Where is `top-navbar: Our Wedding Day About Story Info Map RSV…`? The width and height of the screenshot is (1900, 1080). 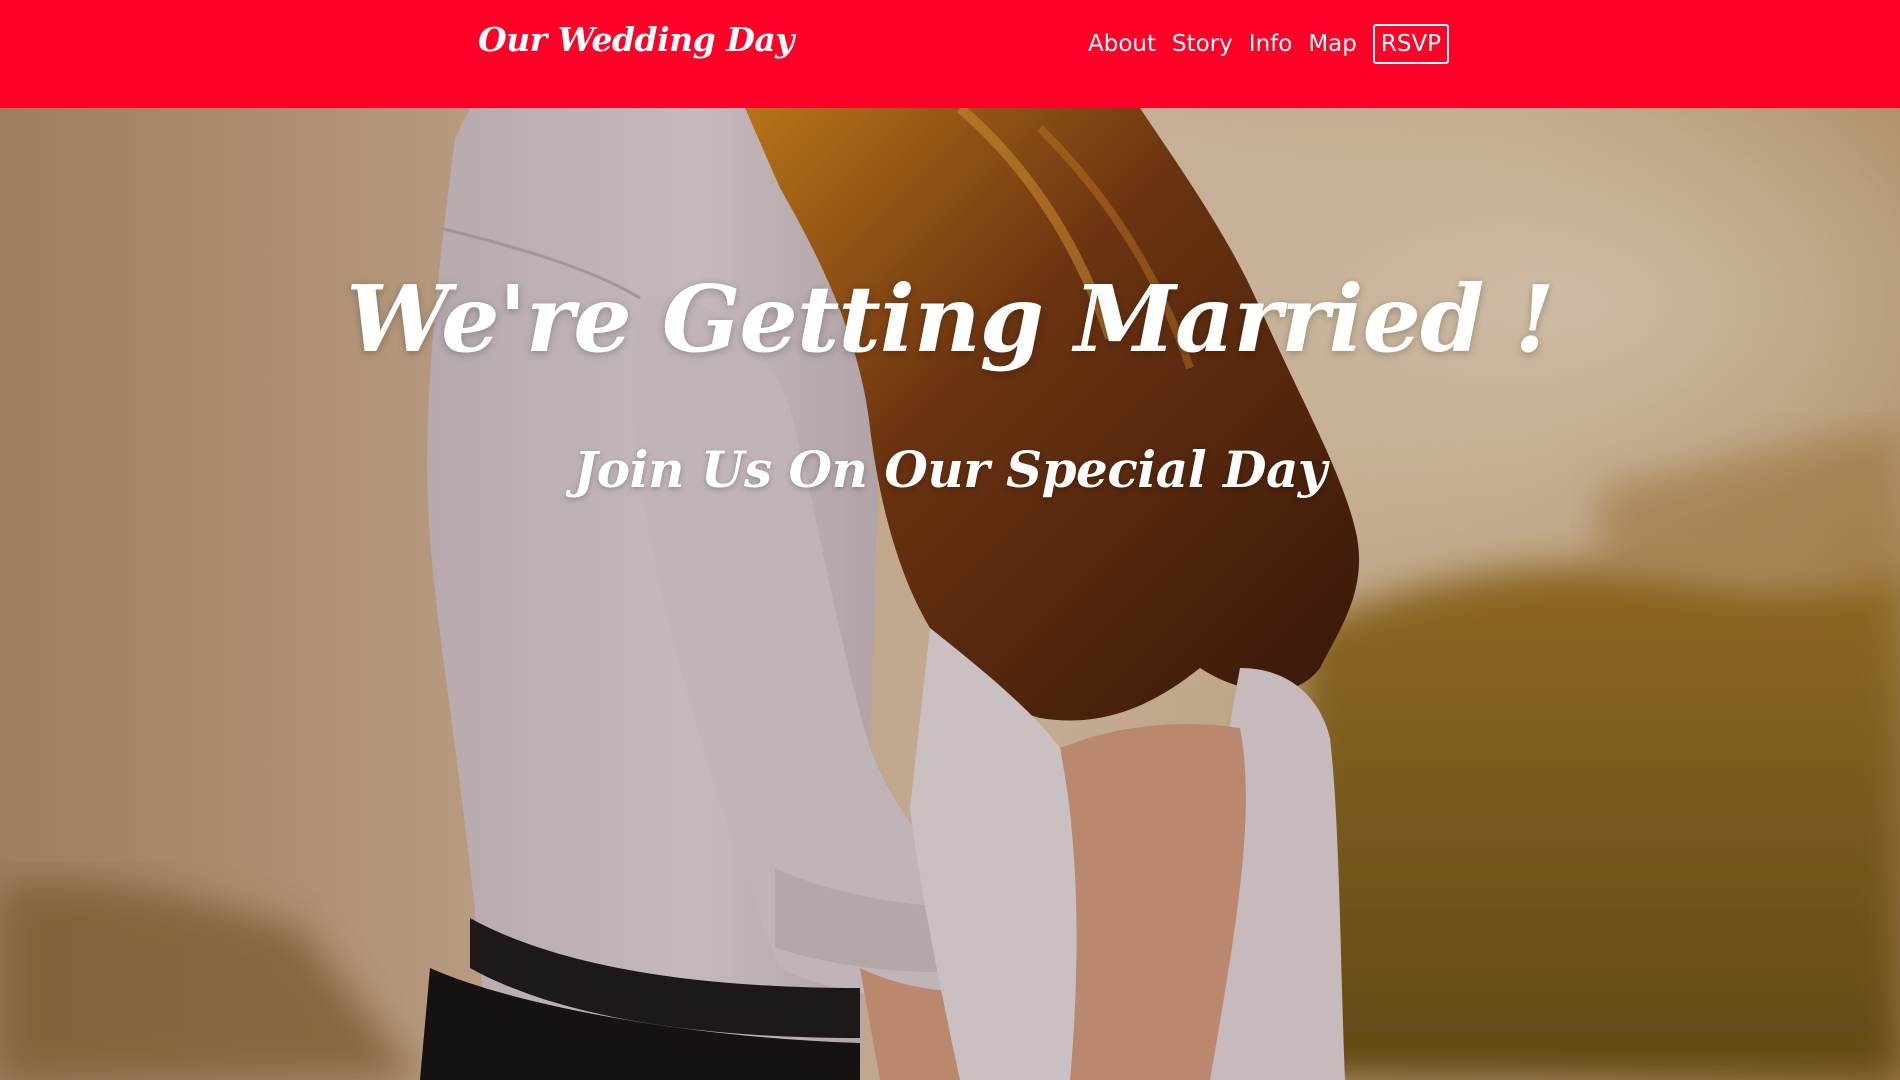 top-navbar: Our Wedding Day About Story Info Map RSV… is located at coordinates (950, 54).